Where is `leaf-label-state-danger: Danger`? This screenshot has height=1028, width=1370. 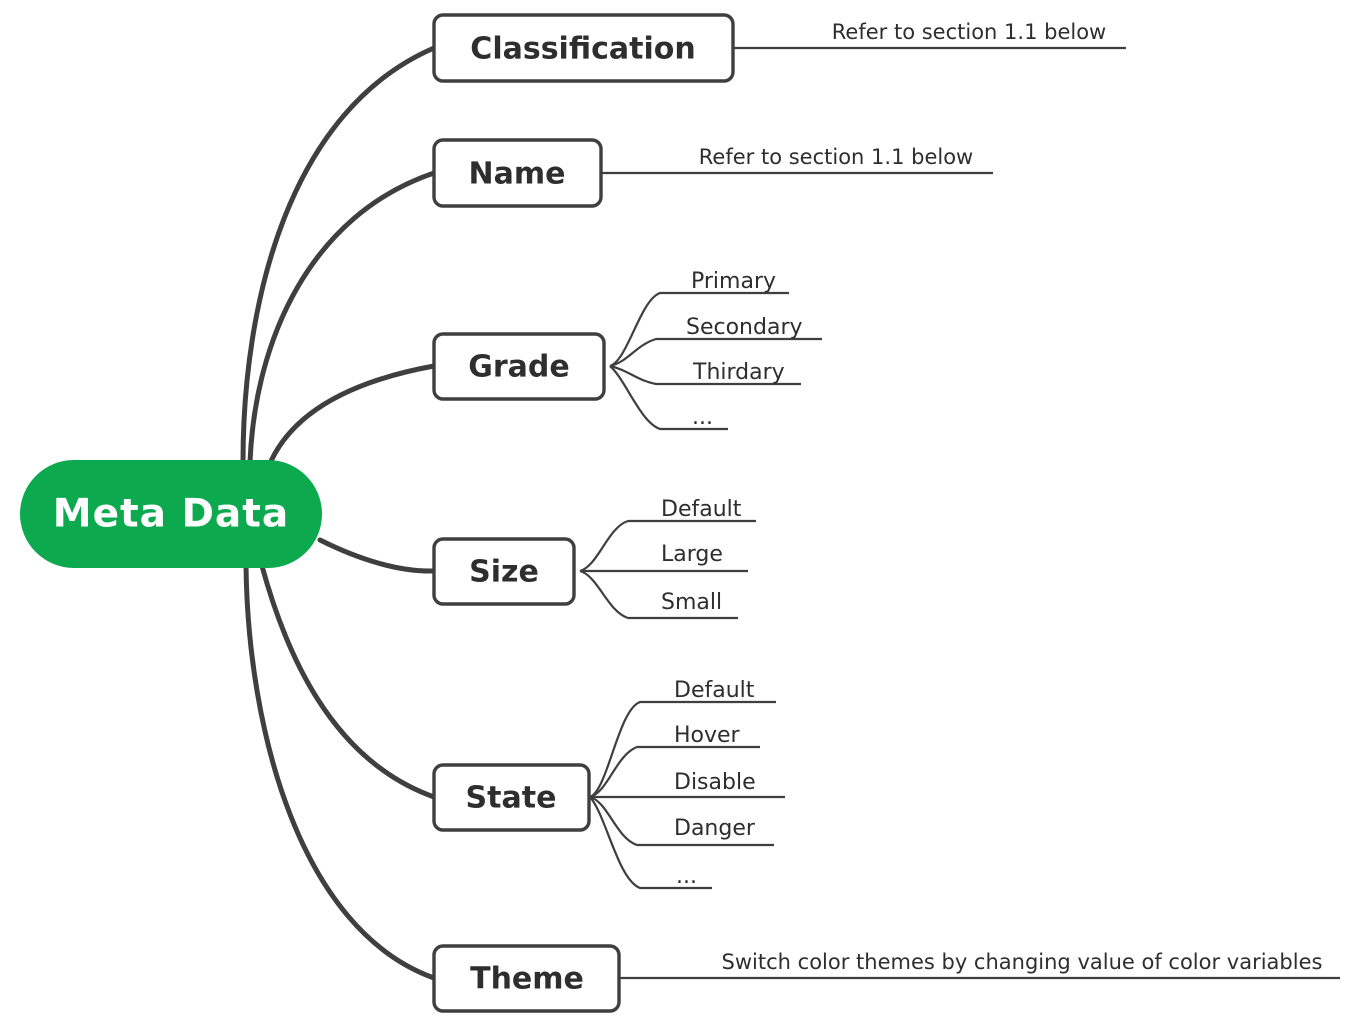 leaf-label-state-danger: Danger is located at coordinates (715, 828).